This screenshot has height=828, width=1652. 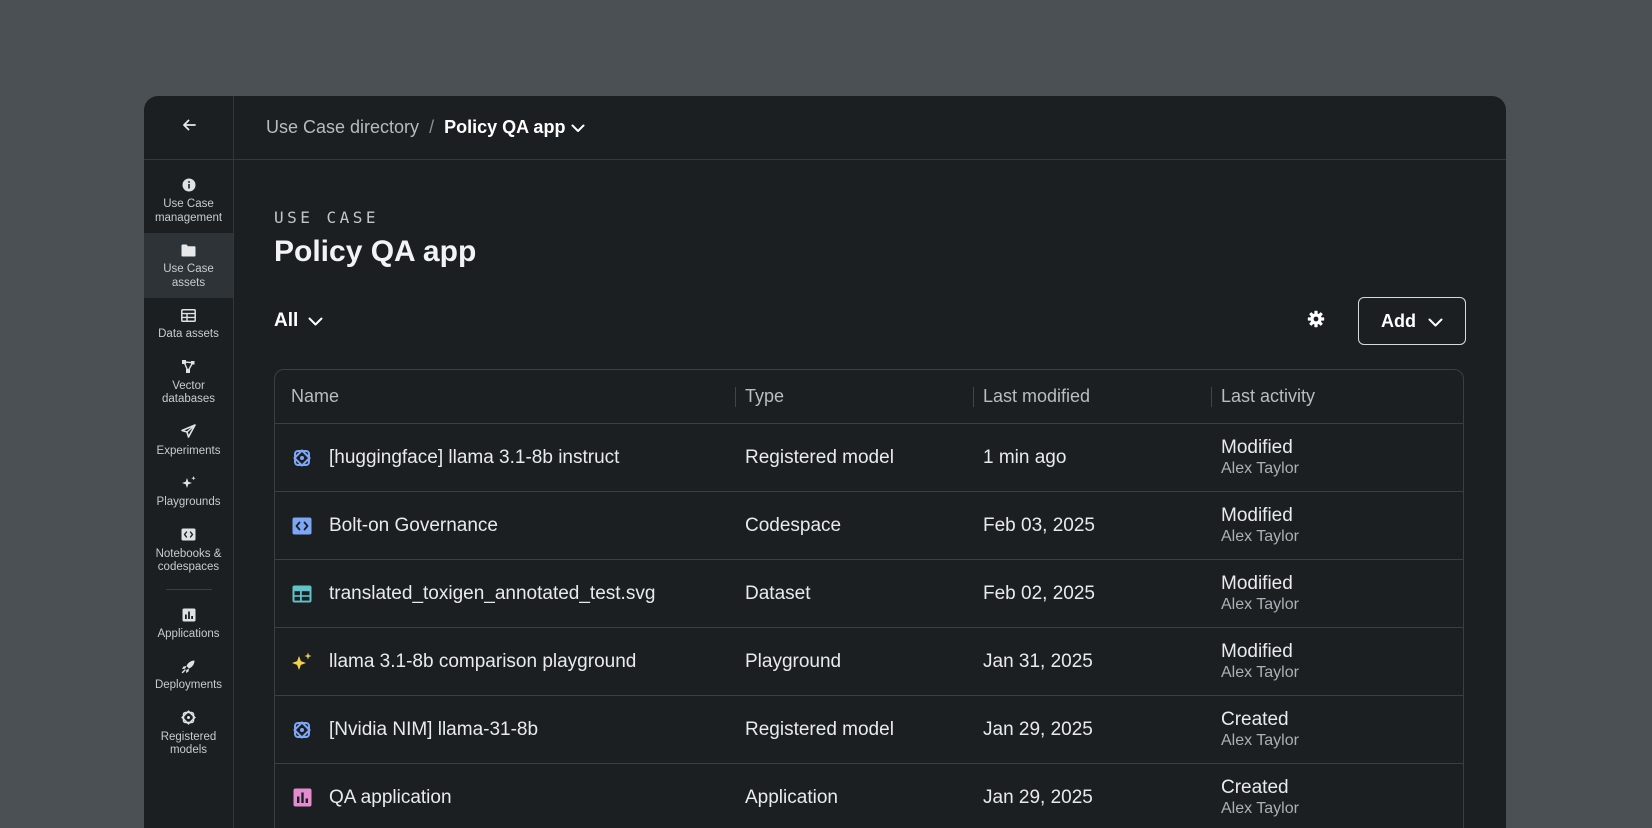 I want to click on sidebar-item-registered-models: Registered models, so click(x=188, y=733).